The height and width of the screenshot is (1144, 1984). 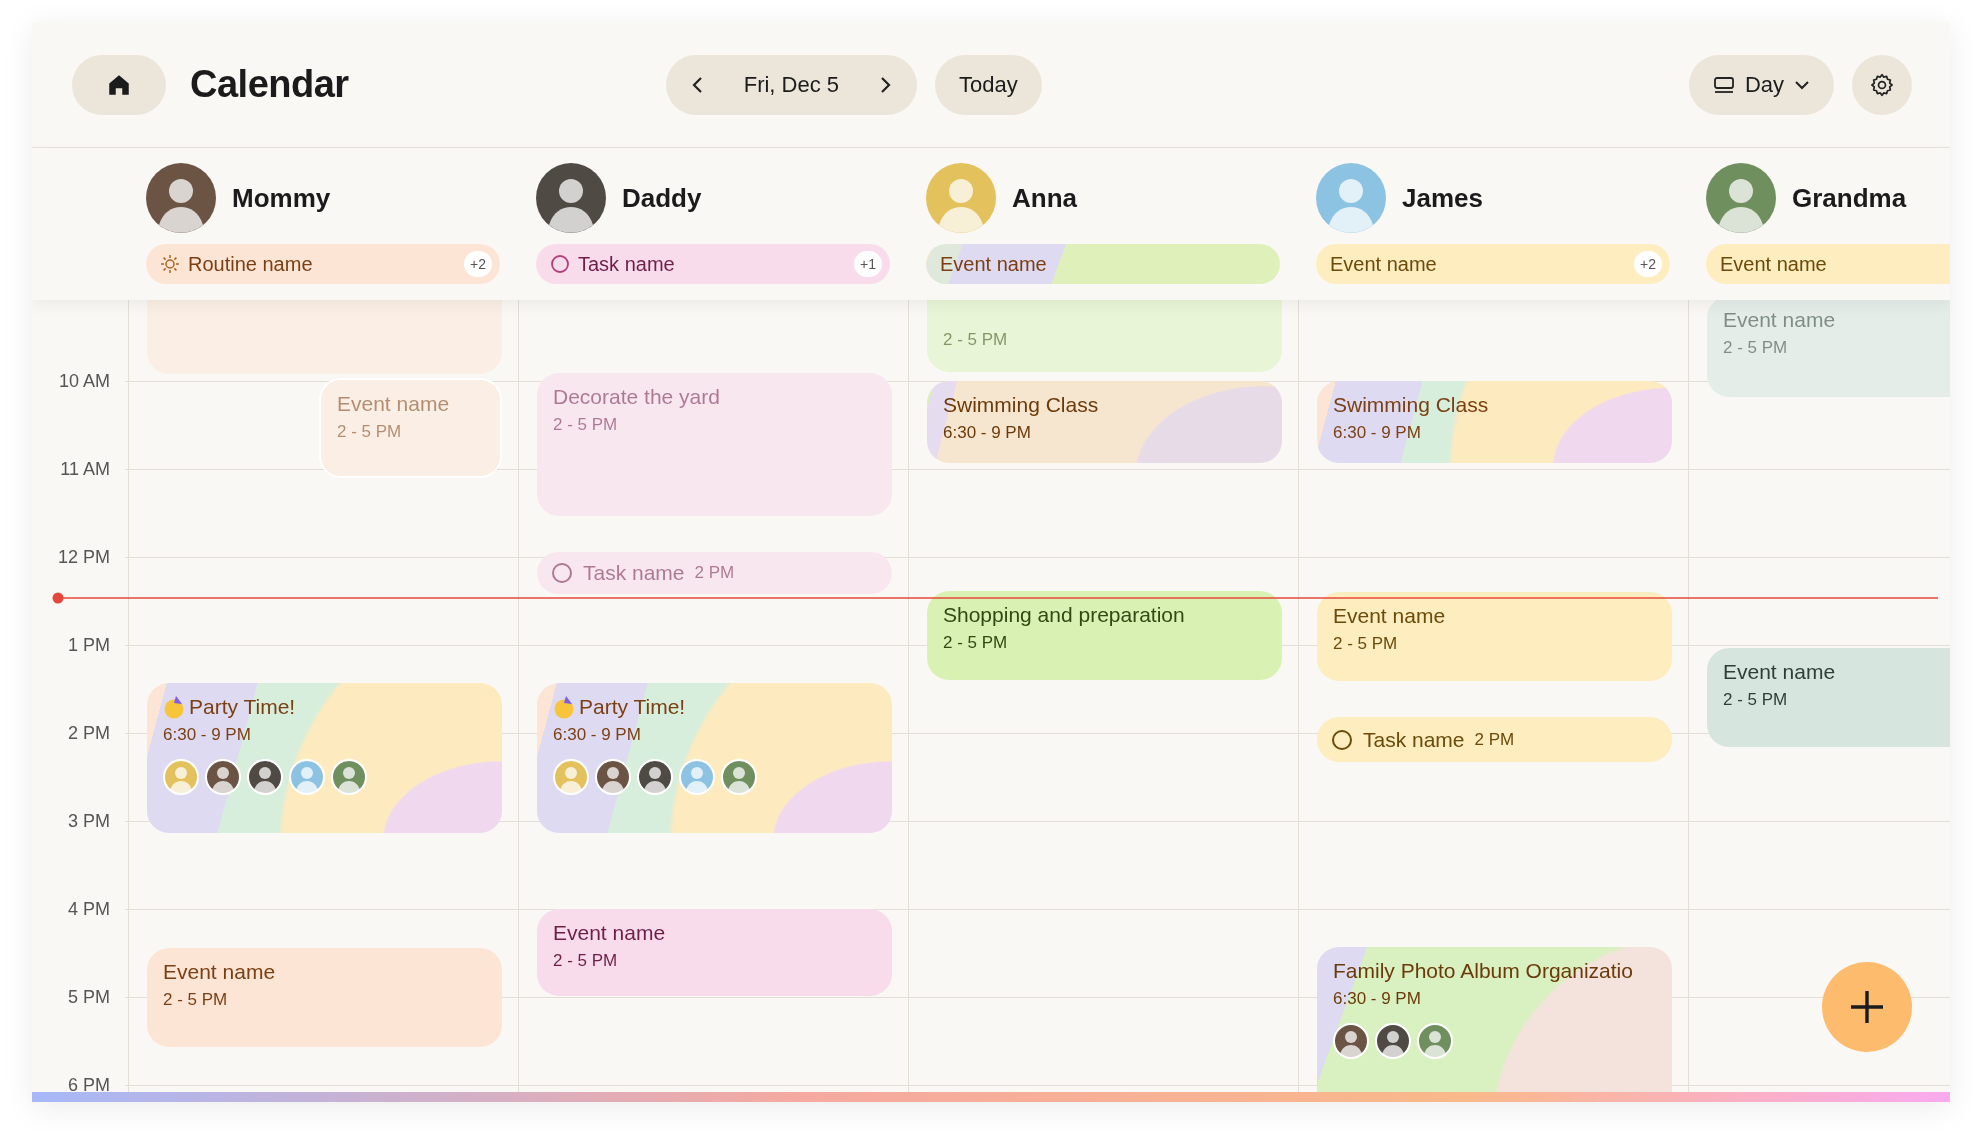 What do you see at coordinates (269, 84) in the screenshot?
I see `app-title: Calendar` at bounding box center [269, 84].